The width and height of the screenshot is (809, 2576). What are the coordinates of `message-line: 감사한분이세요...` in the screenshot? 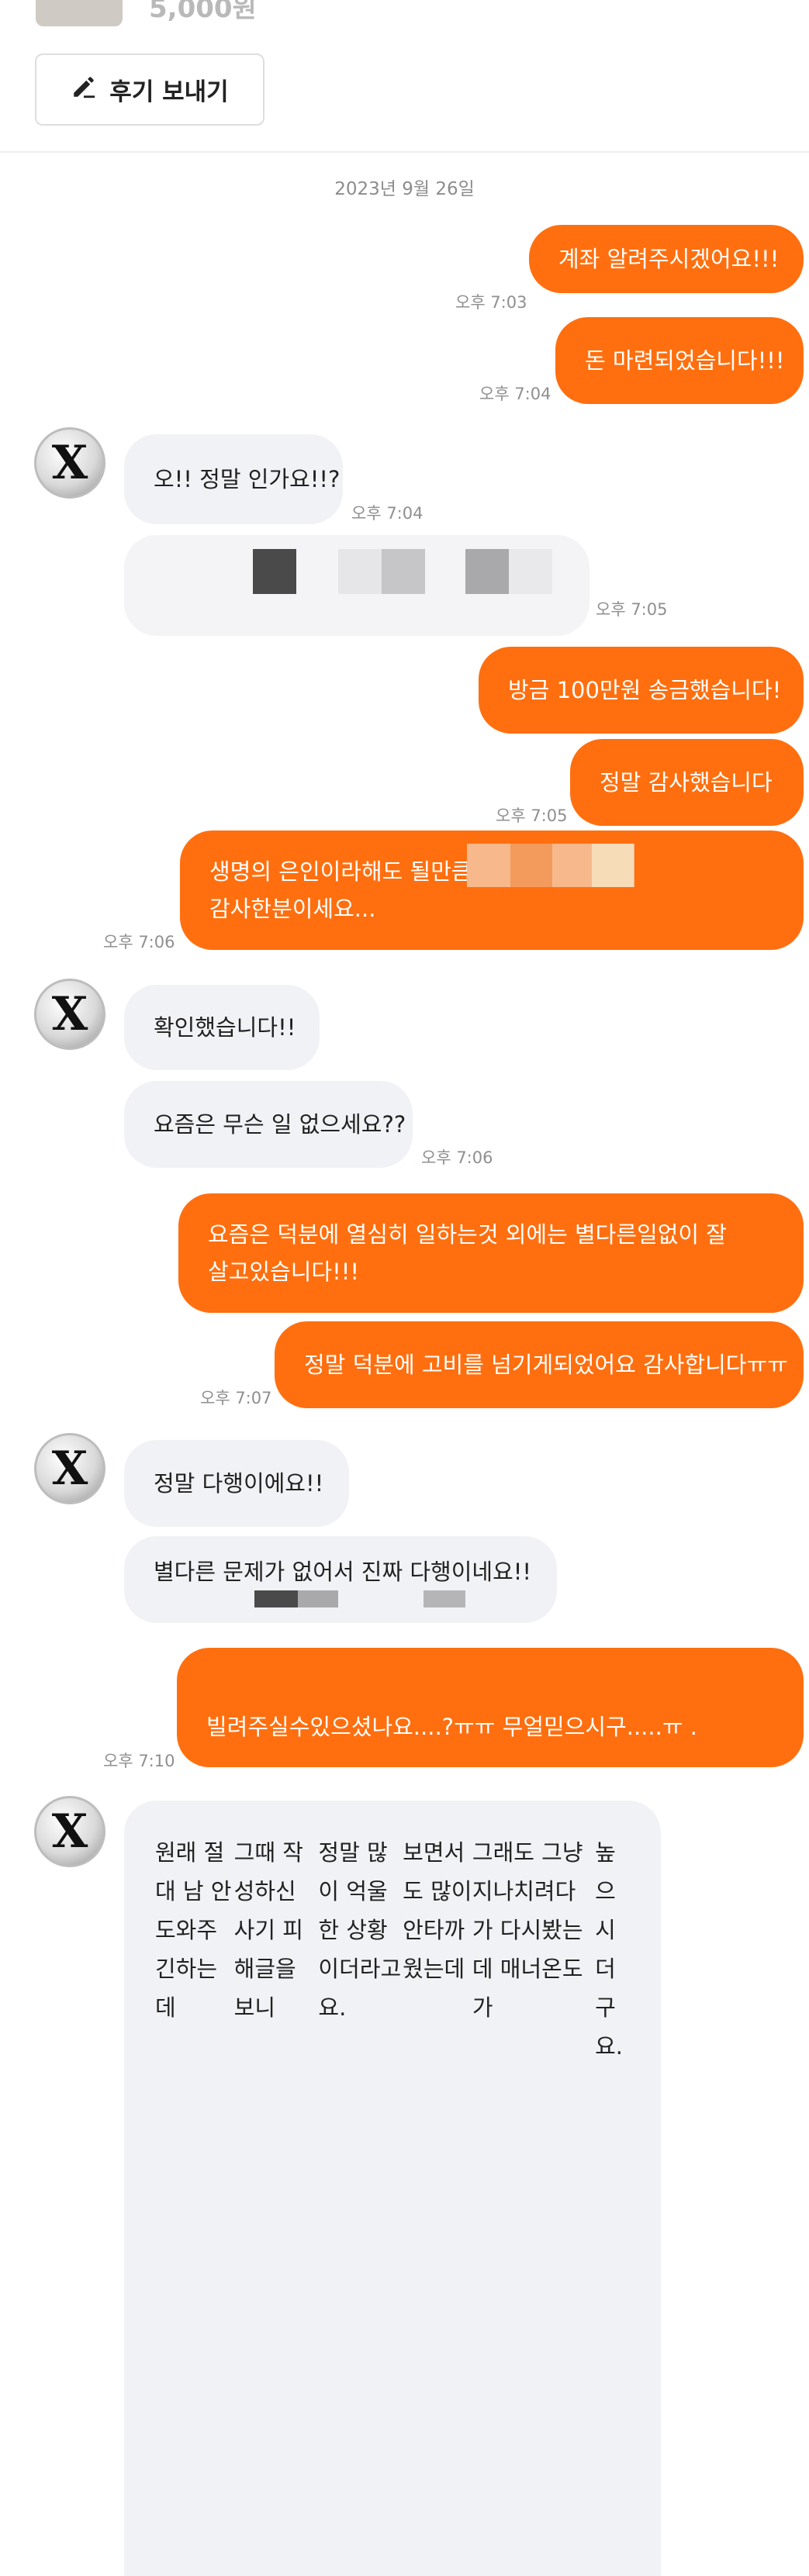 It's located at (292, 909).